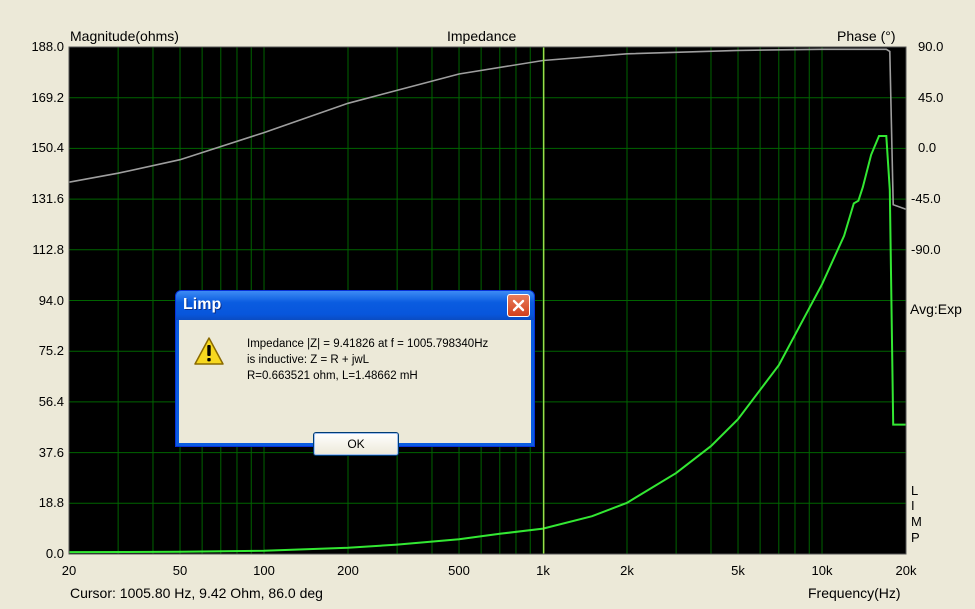 The width and height of the screenshot is (975, 609). Describe the element at coordinates (47, 148) in the screenshot. I see `y-left-tick-label: 150.4` at that location.